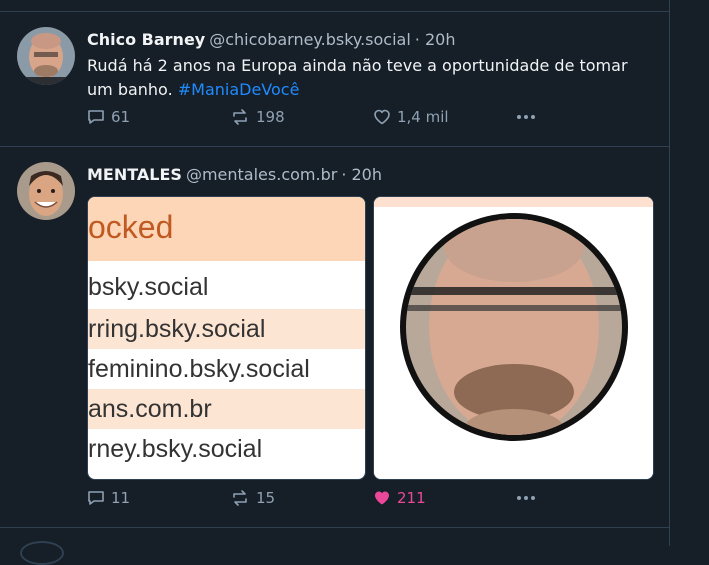  Describe the element at coordinates (226, 329) in the screenshot. I see `list-row: rring.bsky.social` at that location.